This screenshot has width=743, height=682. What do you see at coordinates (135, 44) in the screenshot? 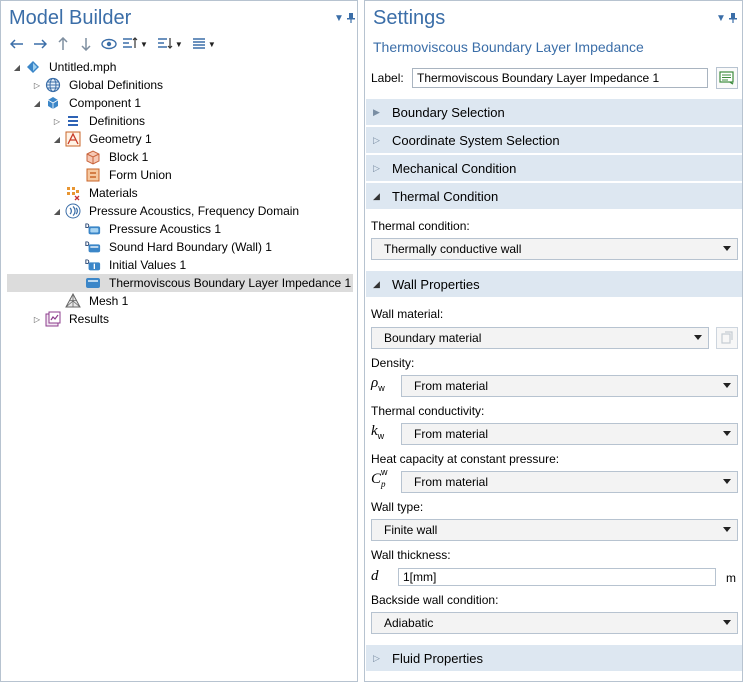
I see `collapse-all-icon: ▼` at bounding box center [135, 44].